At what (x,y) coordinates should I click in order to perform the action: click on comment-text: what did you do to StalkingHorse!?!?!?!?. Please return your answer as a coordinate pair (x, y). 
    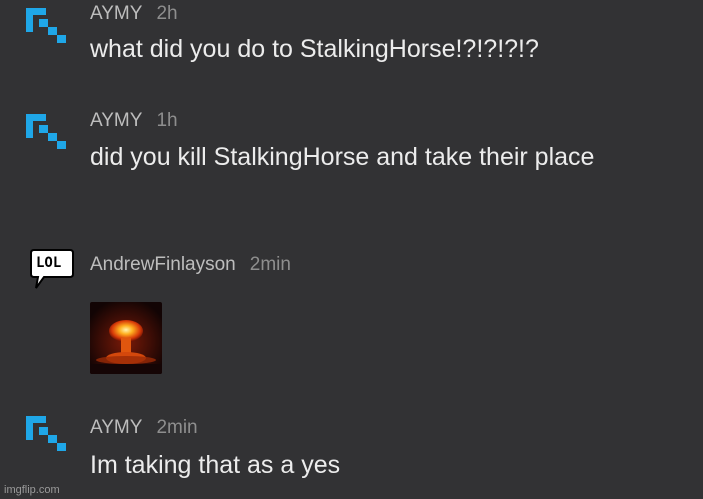
    Looking at the image, I should click on (314, 49).